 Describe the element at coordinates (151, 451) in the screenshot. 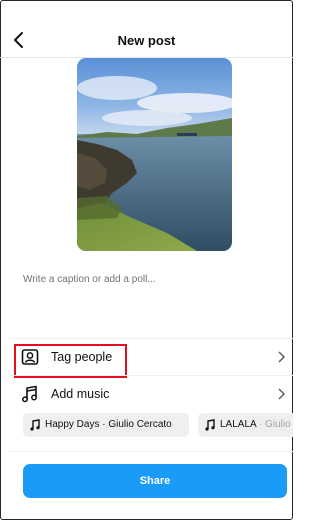

I see `divider` at that location.